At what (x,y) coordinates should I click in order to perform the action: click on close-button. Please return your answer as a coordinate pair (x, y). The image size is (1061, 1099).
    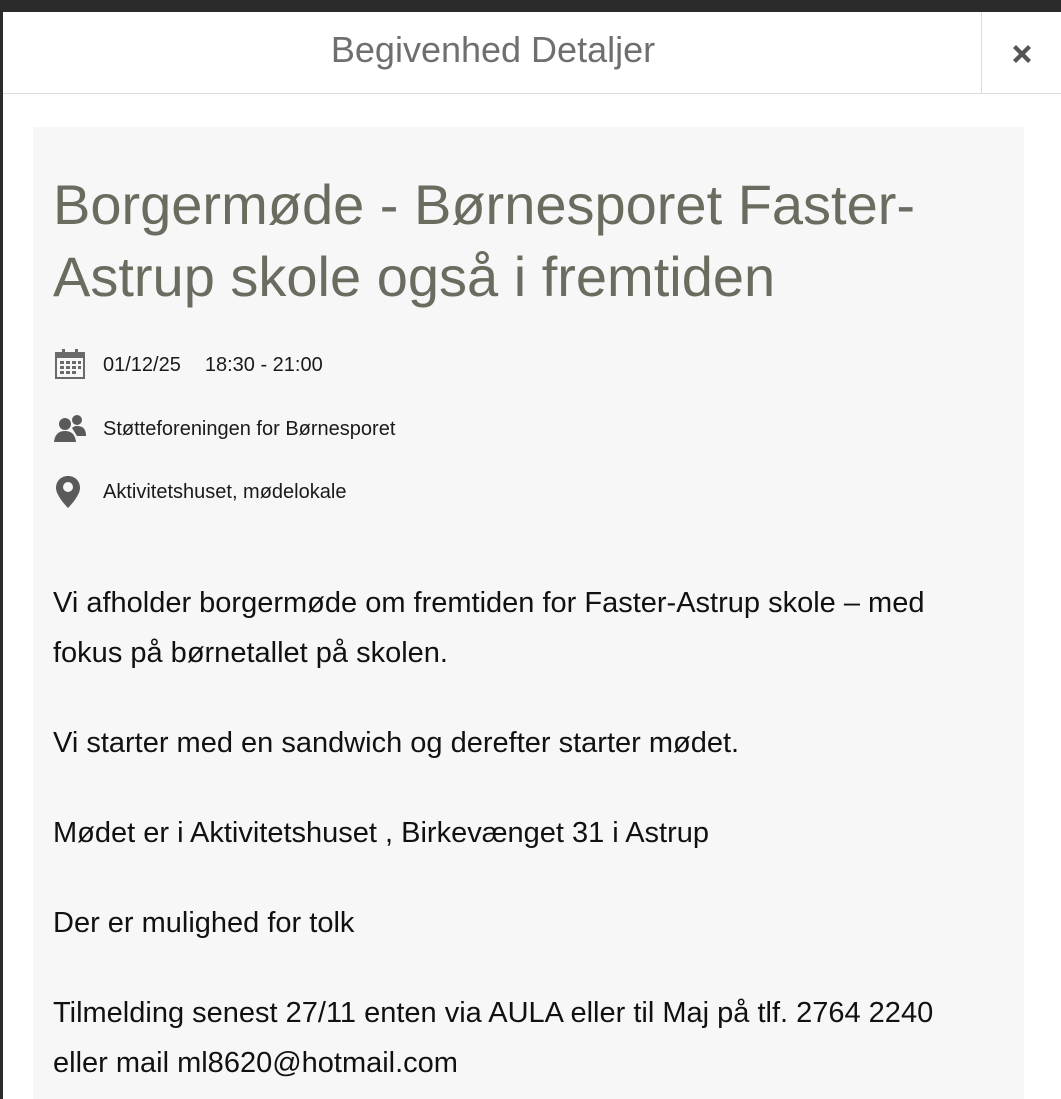
    Looking at the image, I should click on (1021, 52).